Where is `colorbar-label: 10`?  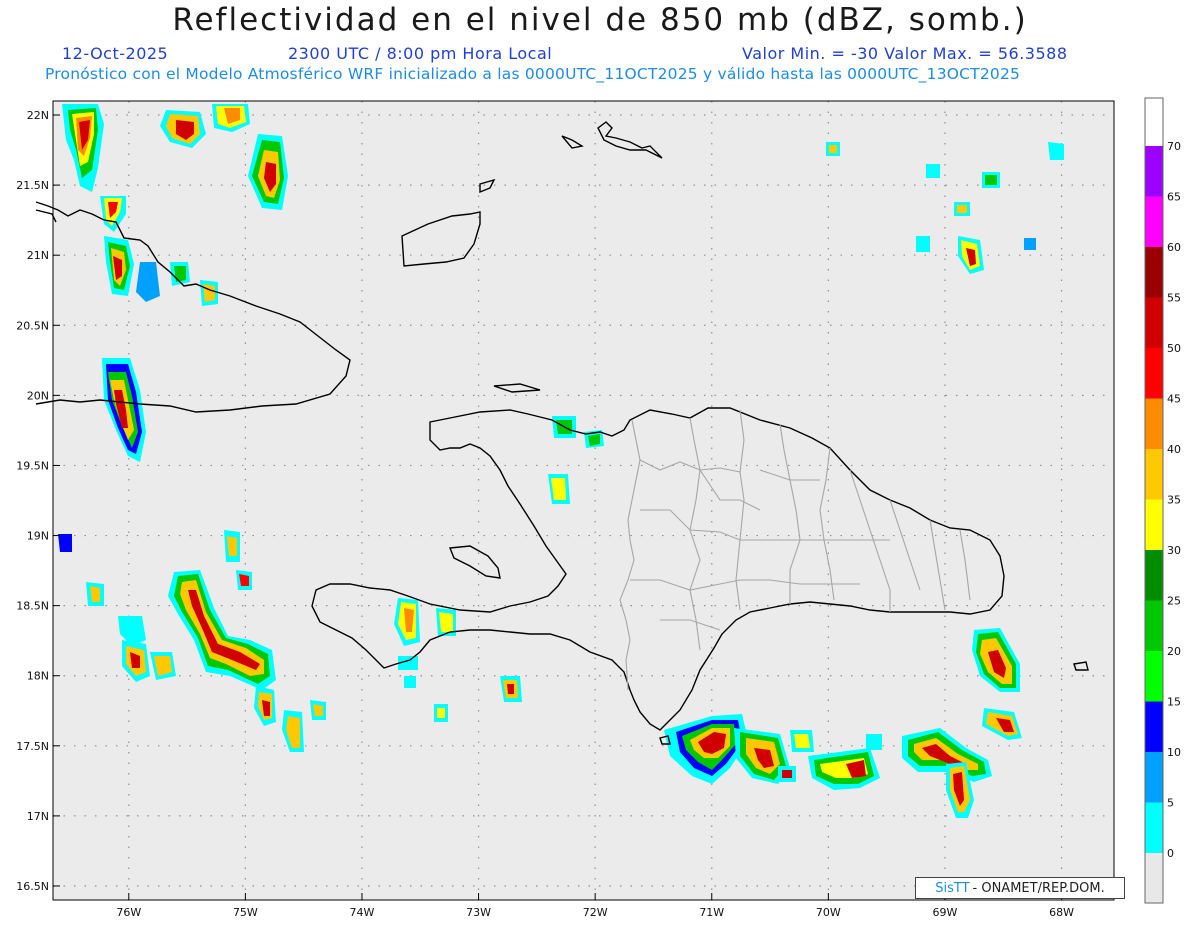
colorbar-label: 10 is located at coordinates (1174, 752).